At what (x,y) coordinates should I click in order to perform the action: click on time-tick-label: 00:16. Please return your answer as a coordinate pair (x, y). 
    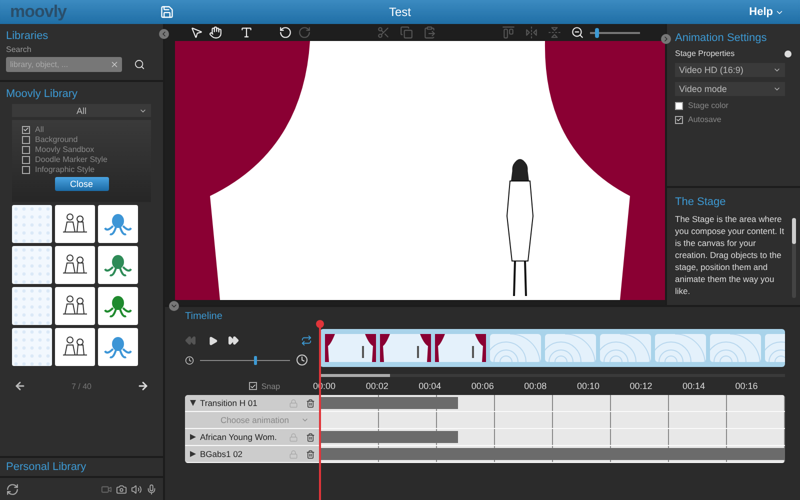
    Looking at the image, I should click on (746, 386).